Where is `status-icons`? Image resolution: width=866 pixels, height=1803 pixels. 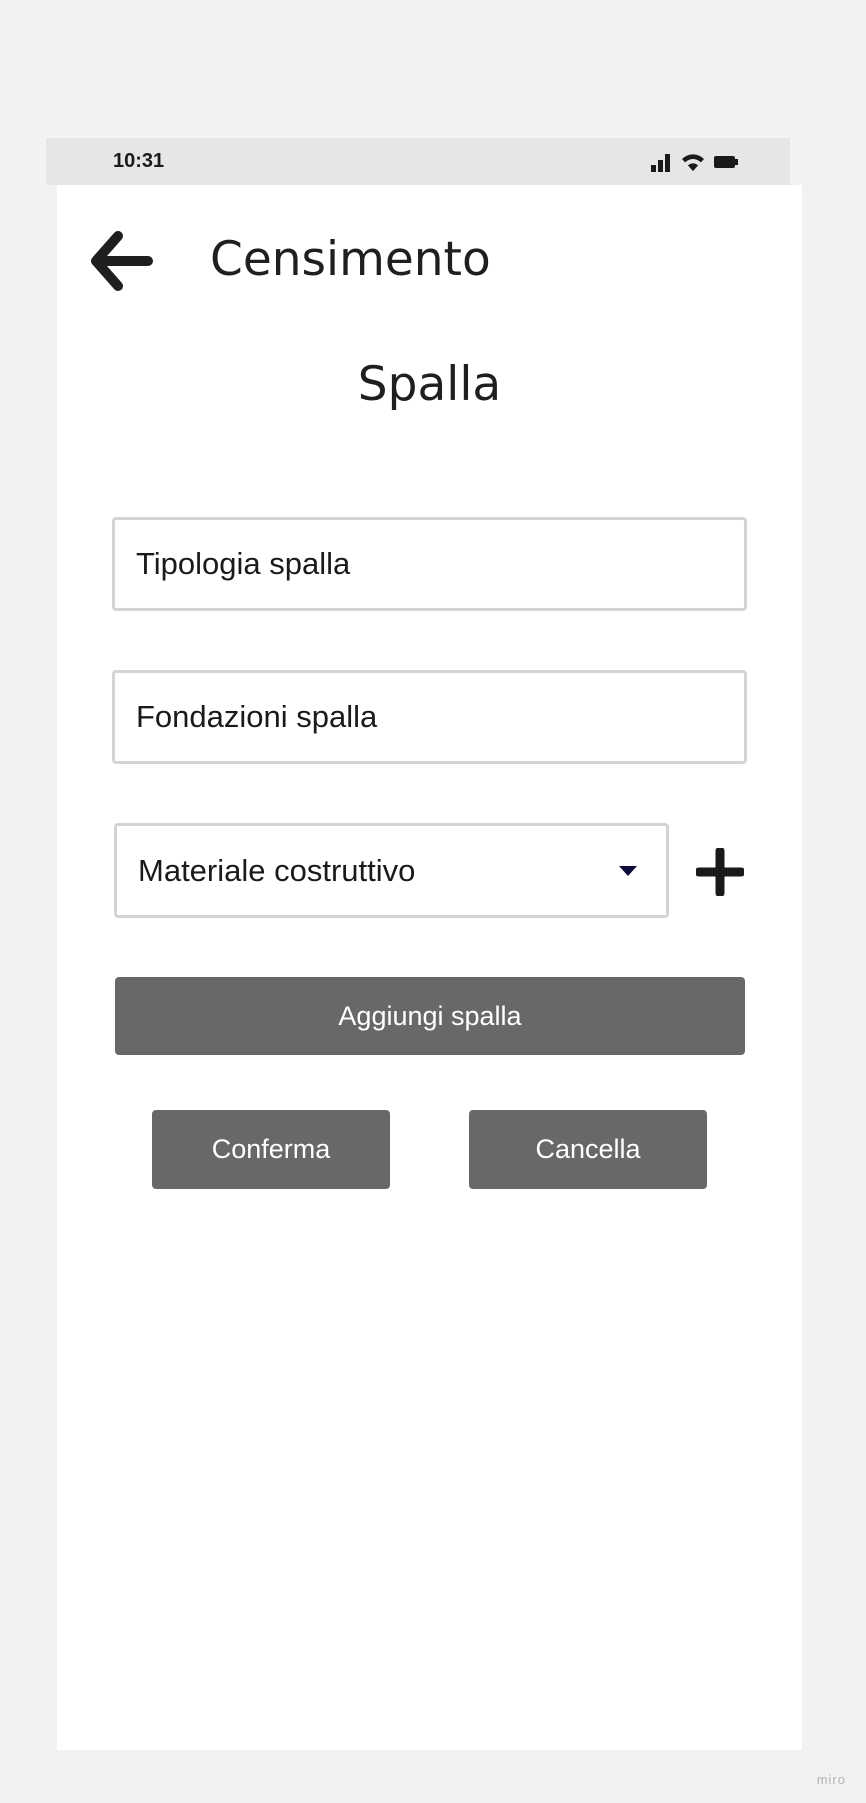 status-icons is located at coordinates (698, 162).